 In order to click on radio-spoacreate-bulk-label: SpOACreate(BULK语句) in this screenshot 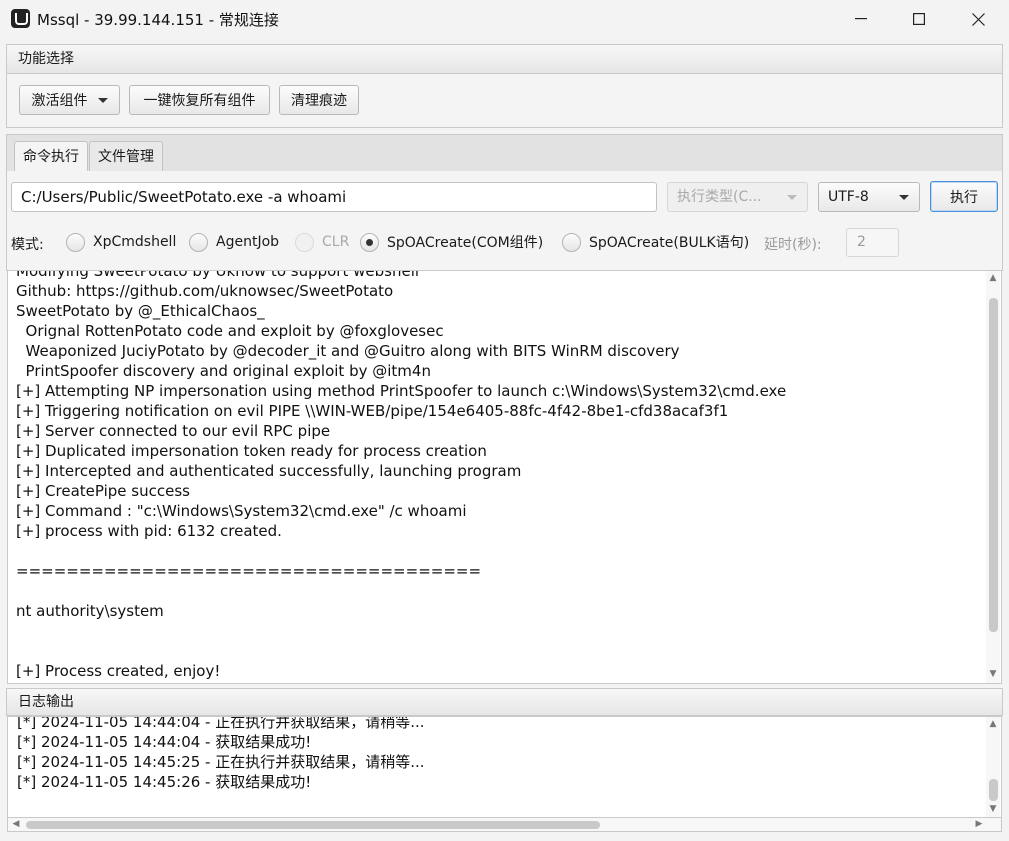, I will do `click(669, 243)`.